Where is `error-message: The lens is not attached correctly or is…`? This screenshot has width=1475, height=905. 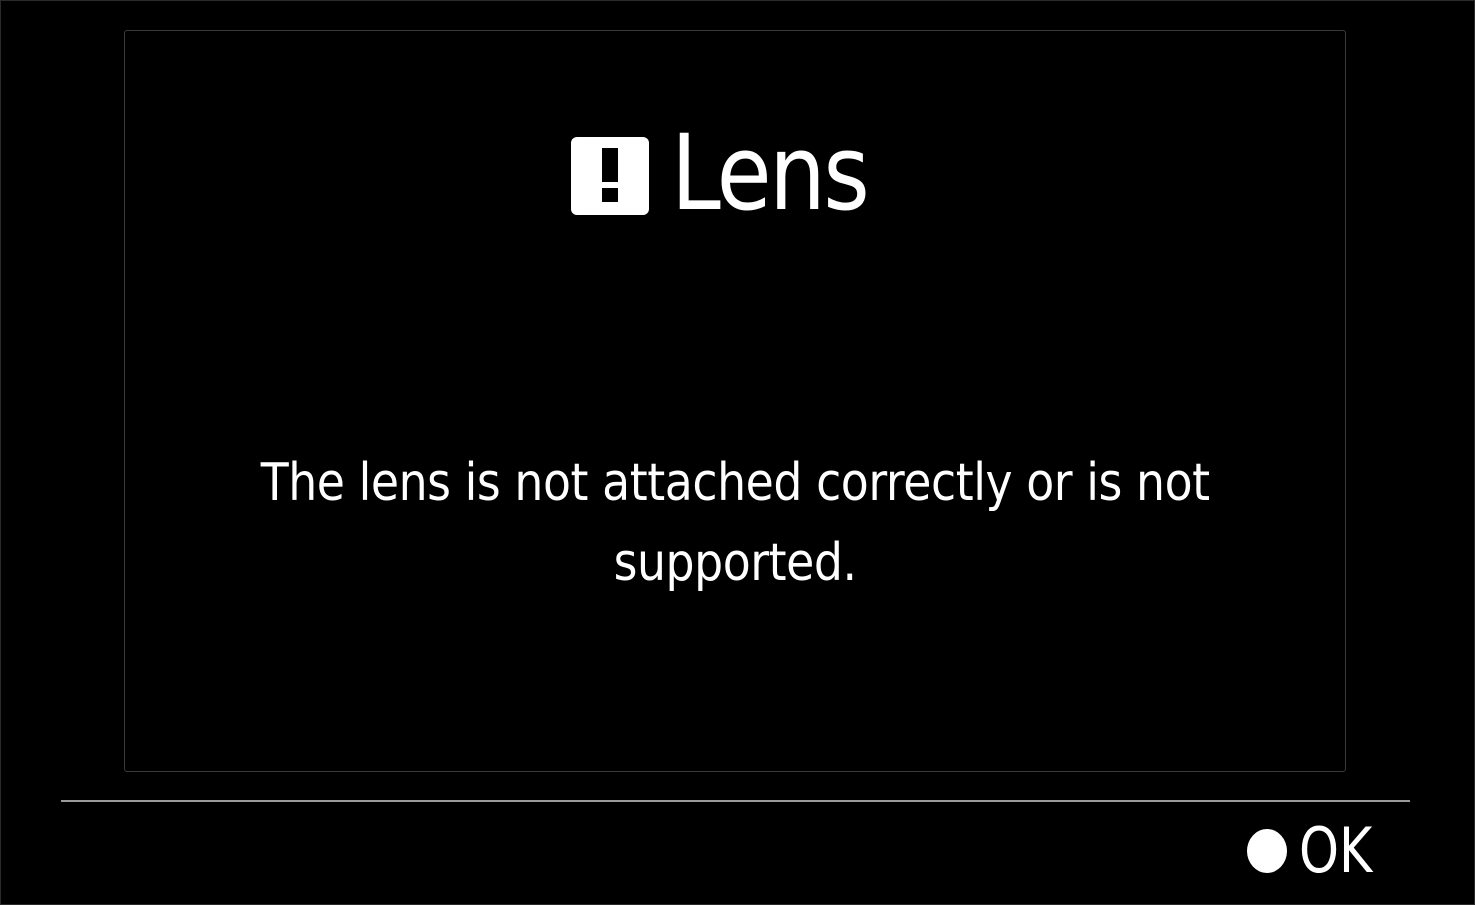
error-message: The lens is not attached correctly or is… is located at coordinates (735, 523).